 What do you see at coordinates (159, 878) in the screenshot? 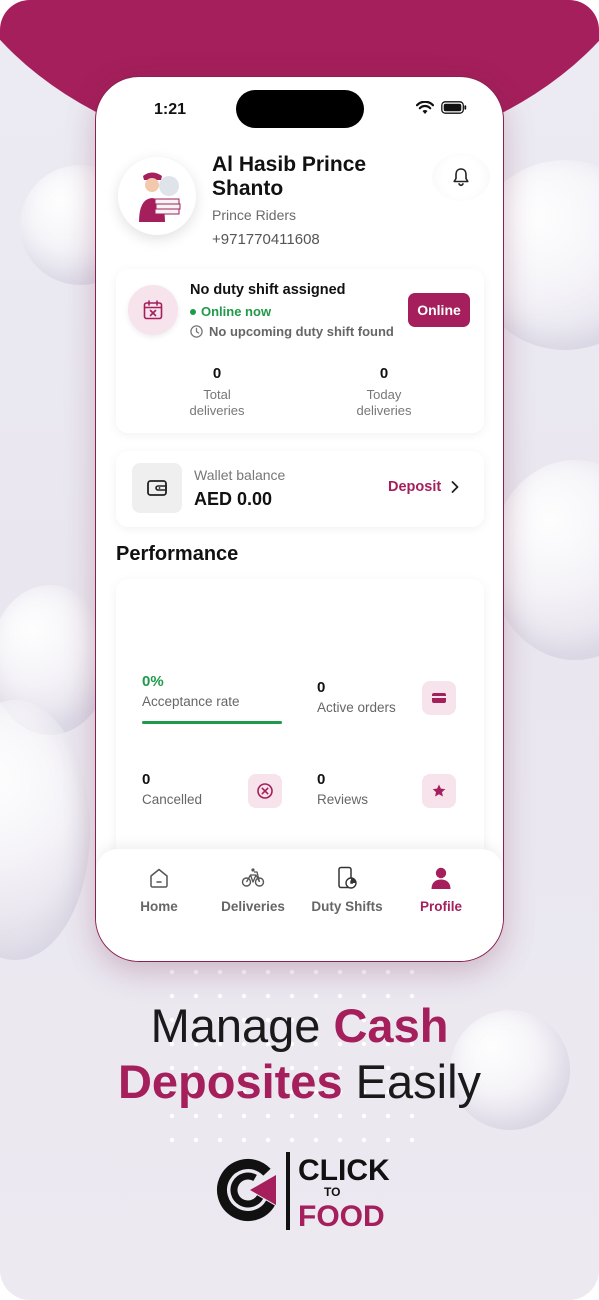
I see `home-icon` at bounding box center [159, 878].